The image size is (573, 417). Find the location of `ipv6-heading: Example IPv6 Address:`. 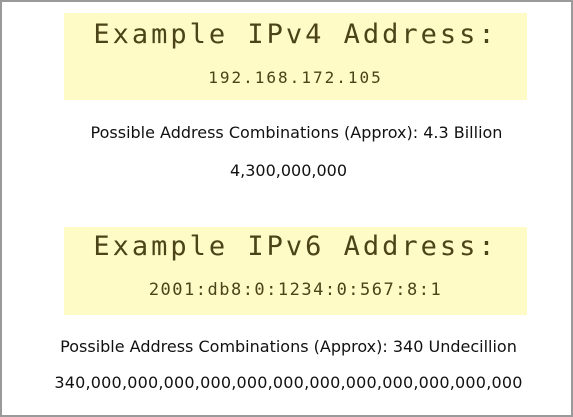

ipv6-heading: Example IPv6 Address: is located at coordinates (295, 246).